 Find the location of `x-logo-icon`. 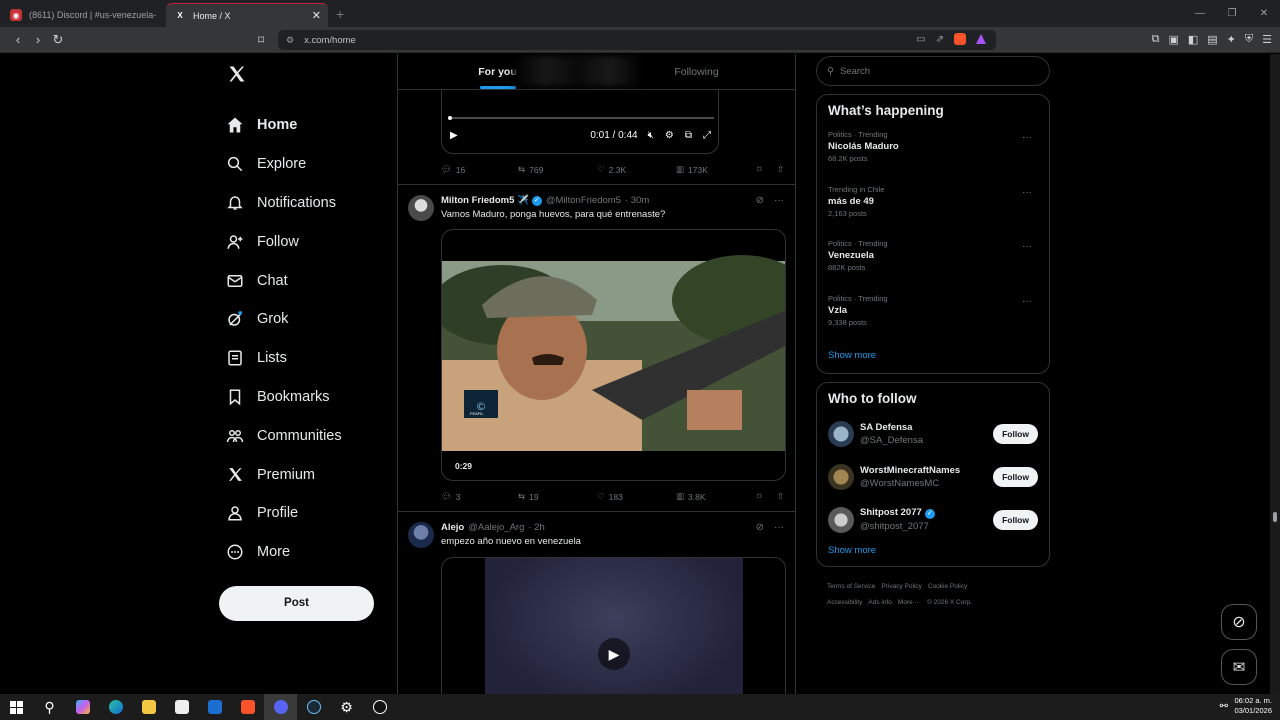

x-logo-icon is located at coordinates (311, 77).